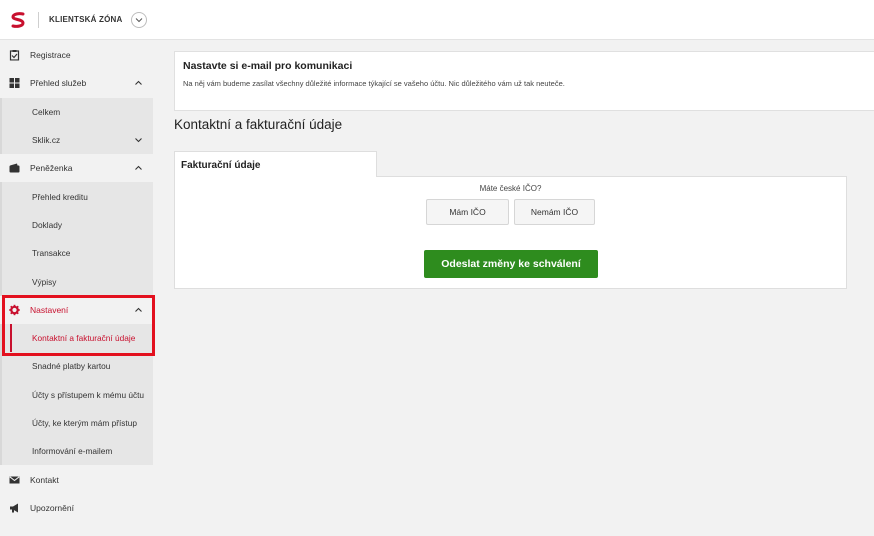 This screenshot has height=536, width=874. I want to click on sidebar-subgroup-sluzby: Celkem Sklik.cz, so click(76, 126).